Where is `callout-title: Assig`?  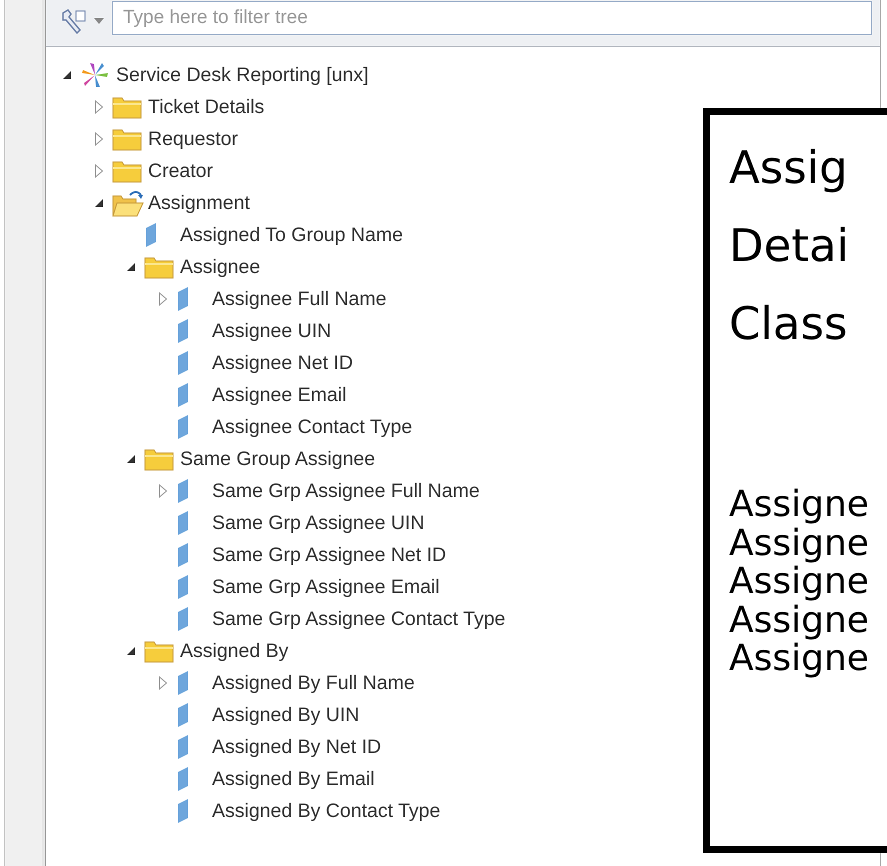 callout-title: Assig is located at coordinates (789, 168).